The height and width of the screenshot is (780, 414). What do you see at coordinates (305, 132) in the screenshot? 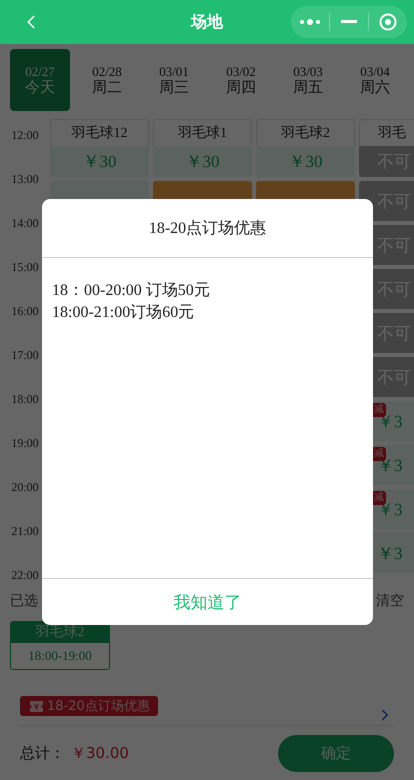
I see `court-name: 羽毛球2` at bounding box center [305, 132].